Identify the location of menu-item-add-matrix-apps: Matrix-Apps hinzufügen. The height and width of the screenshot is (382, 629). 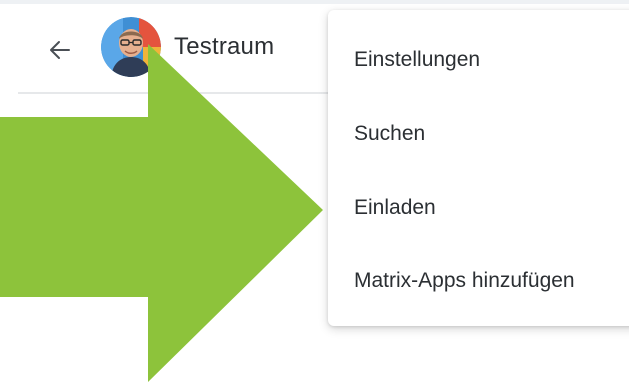
(464, 281).